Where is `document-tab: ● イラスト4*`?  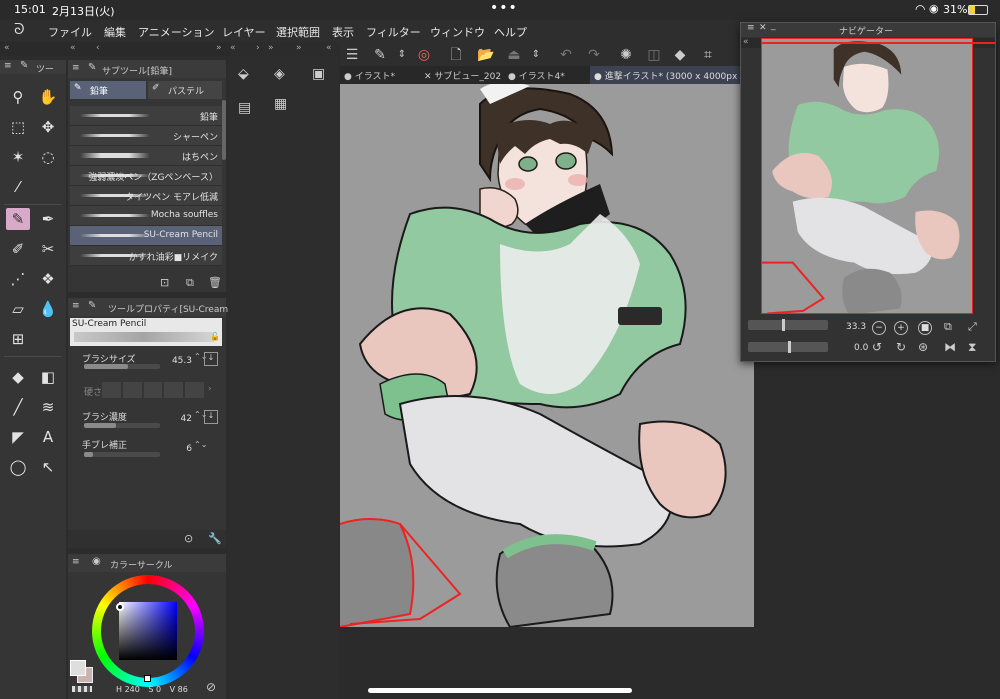 document-tab: ● イラスト4* is located at coordinates (547, 76).